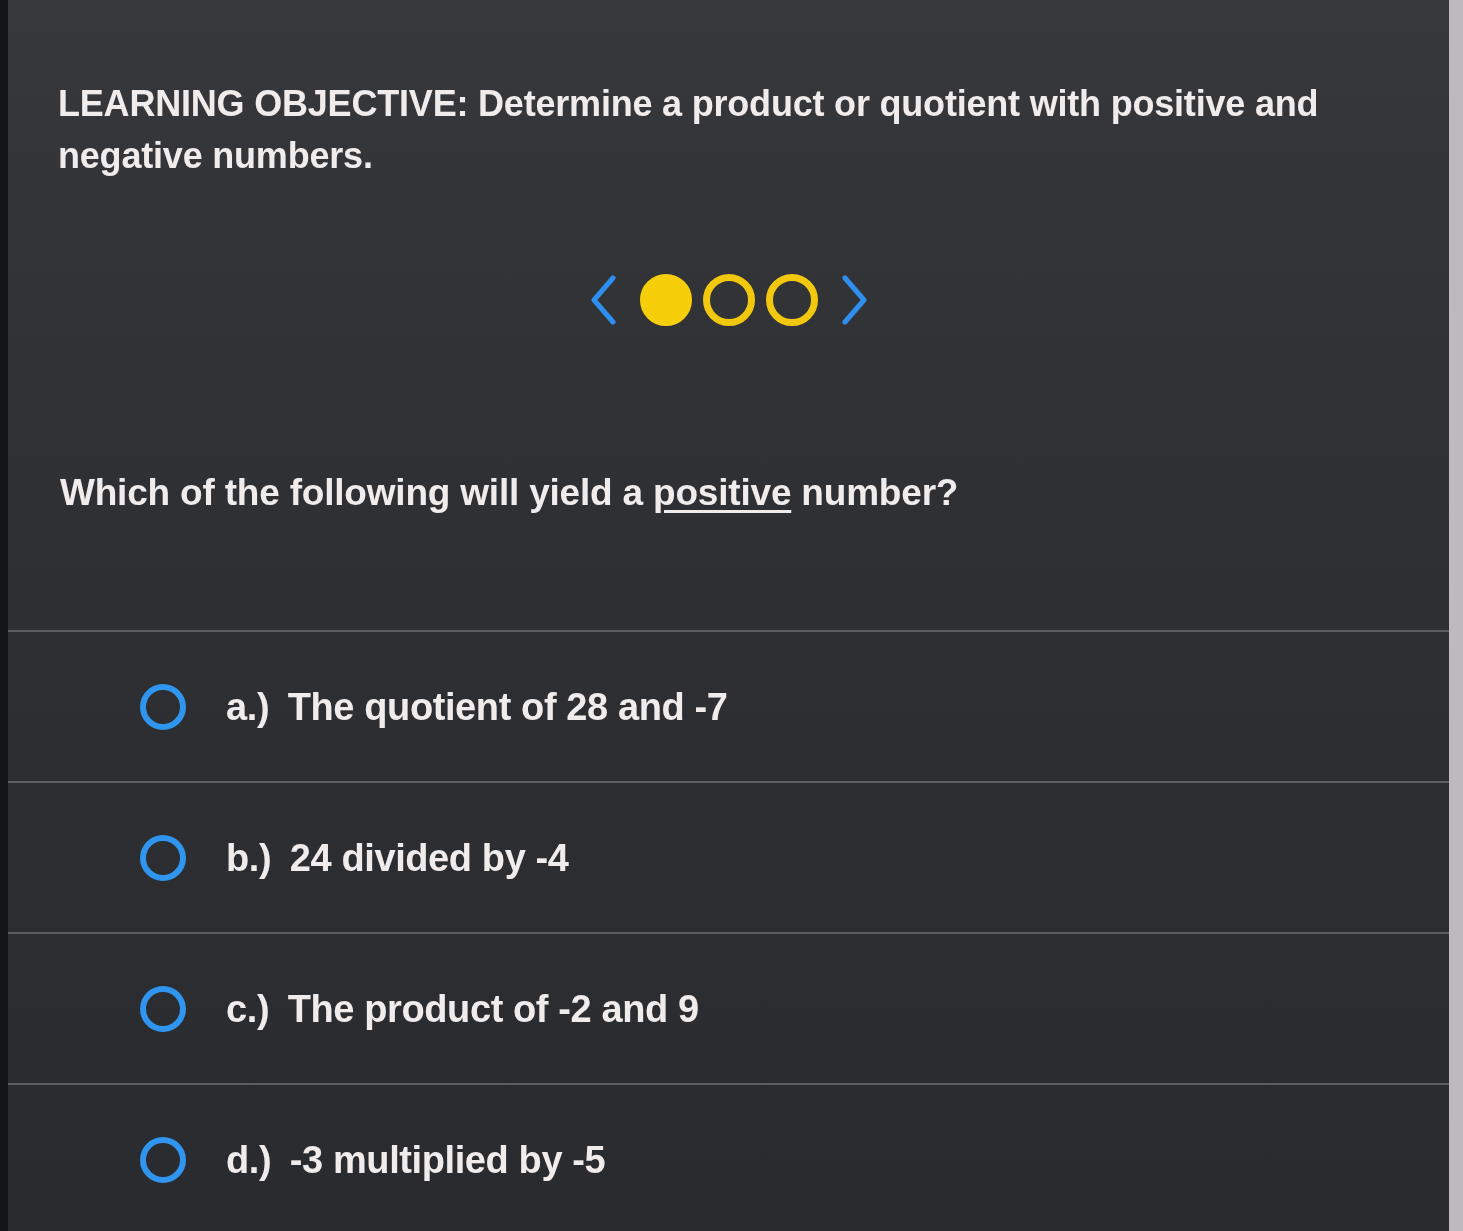  I want to click on answer-option-label: b.) 24 divided by -4, so click(397, 857).